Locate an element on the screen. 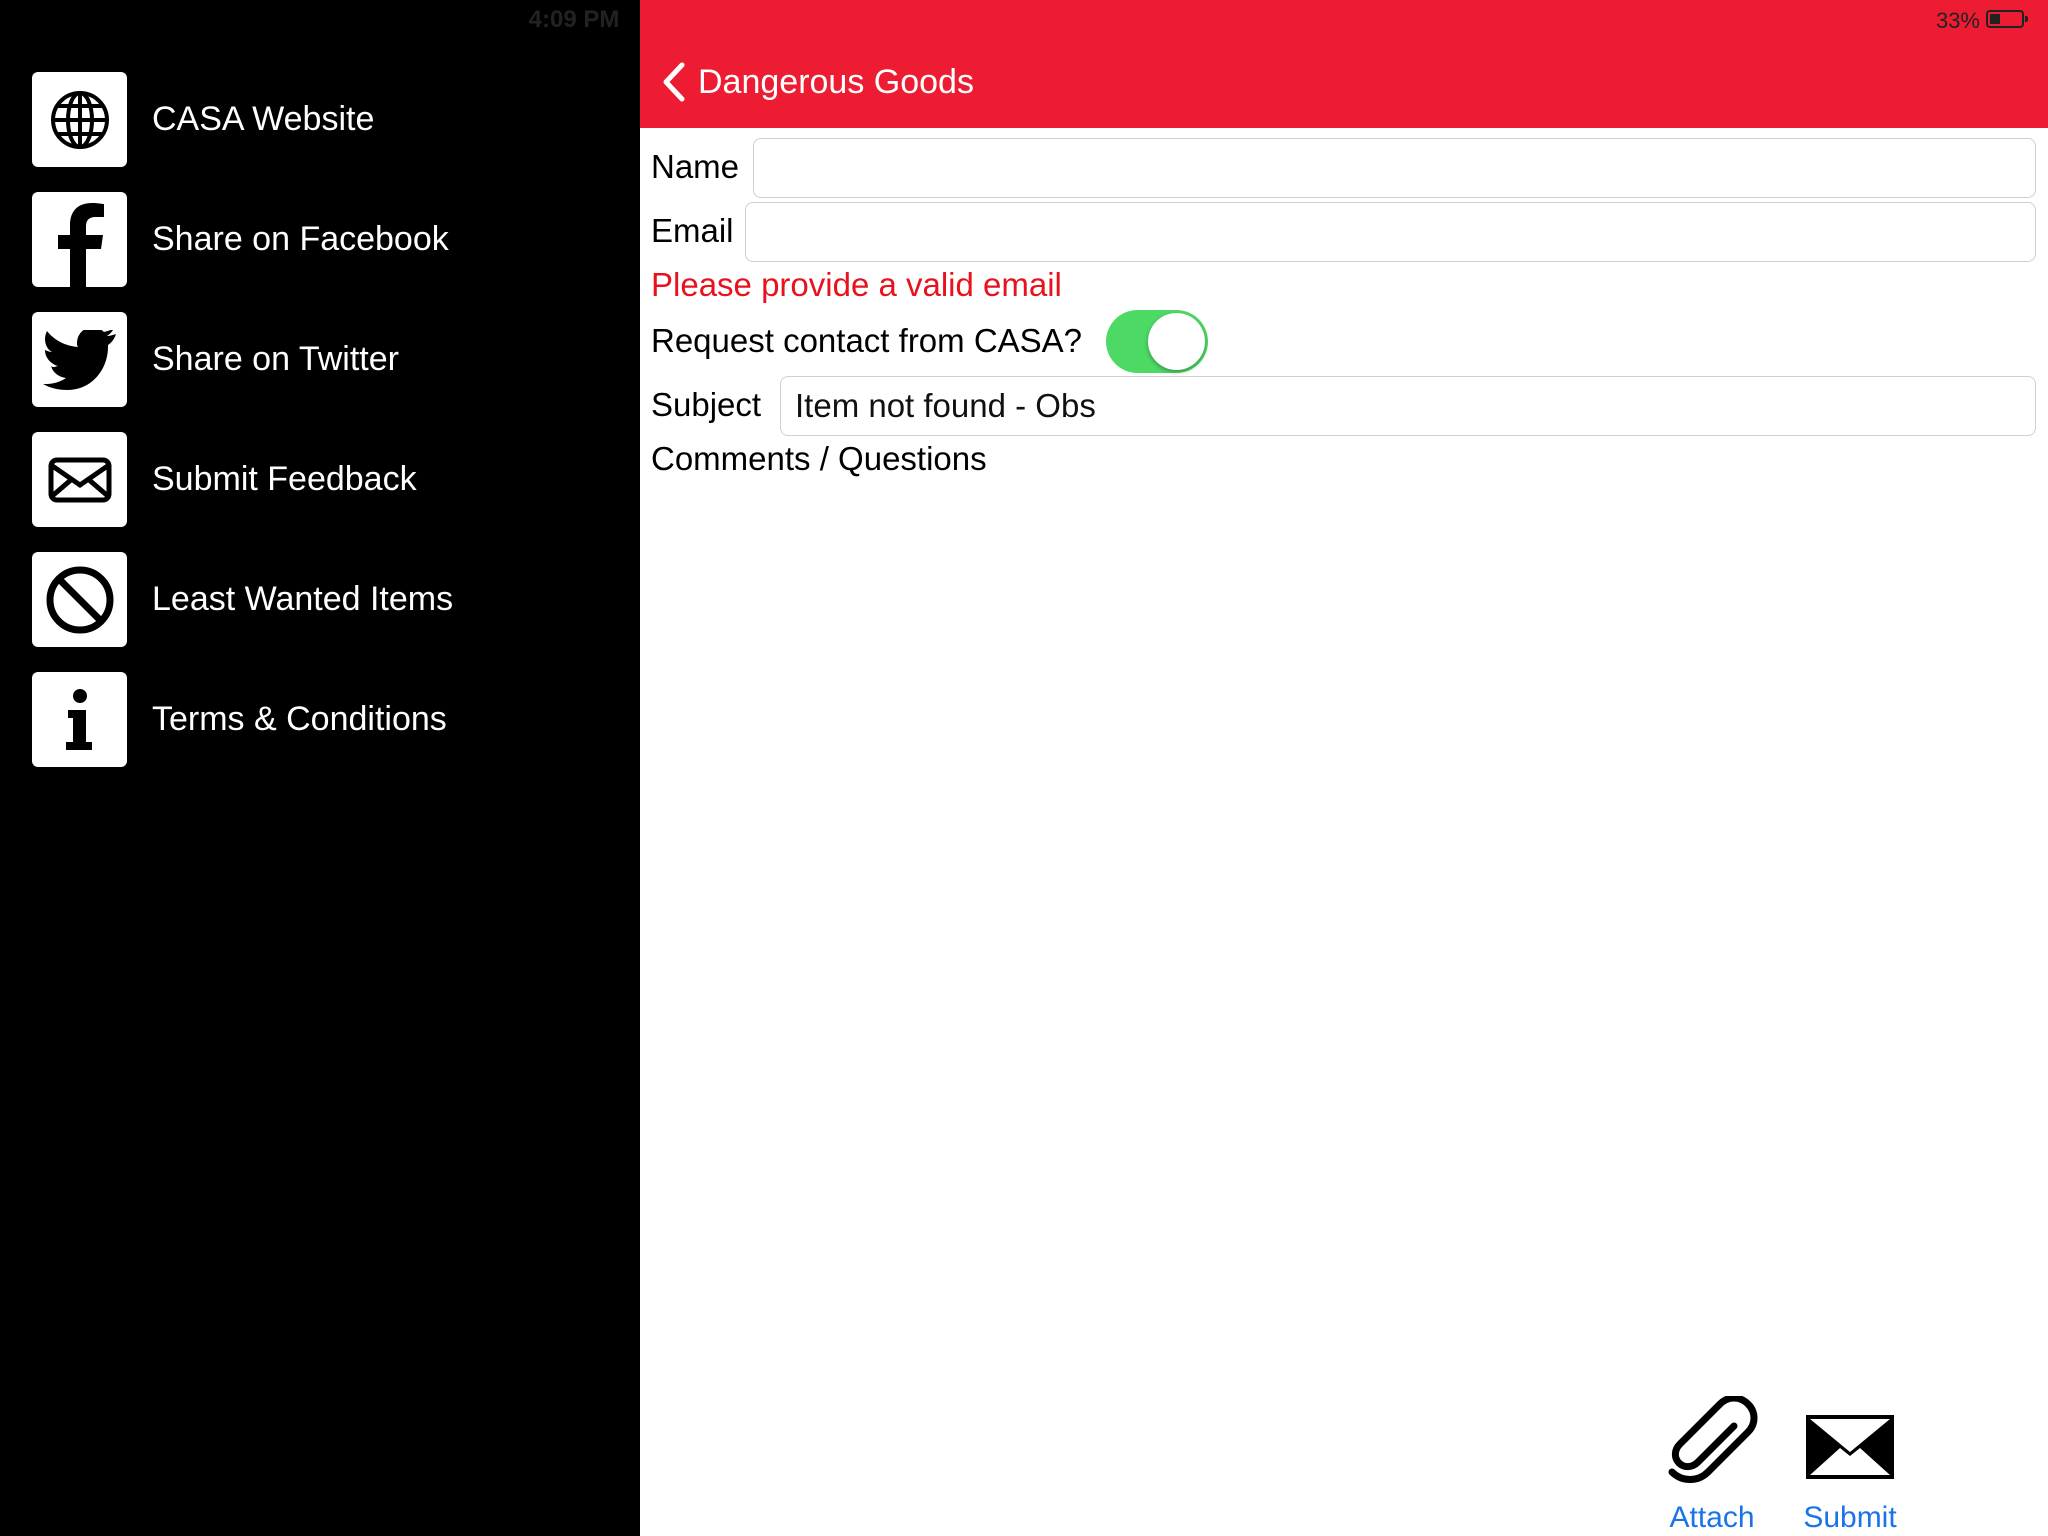 The image size is (2048, 1536). toggle-knob is located at coordinates (1176, 341).